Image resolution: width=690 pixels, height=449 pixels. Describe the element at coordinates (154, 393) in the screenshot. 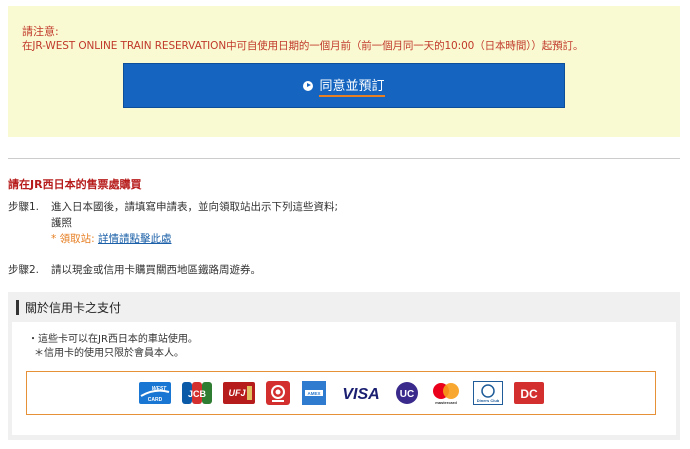

I see `jwest-card-logo: CARD WEST` at that location.